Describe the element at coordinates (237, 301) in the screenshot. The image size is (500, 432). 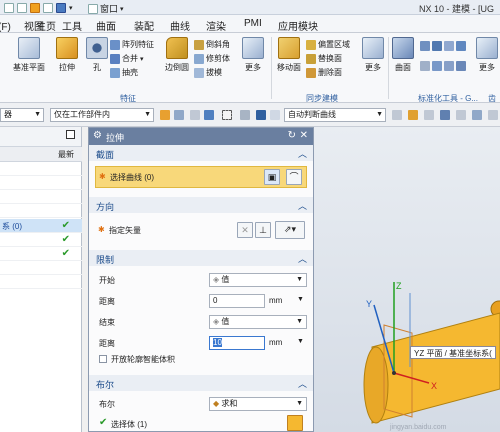
I see `distance1-input: 0` at that location.